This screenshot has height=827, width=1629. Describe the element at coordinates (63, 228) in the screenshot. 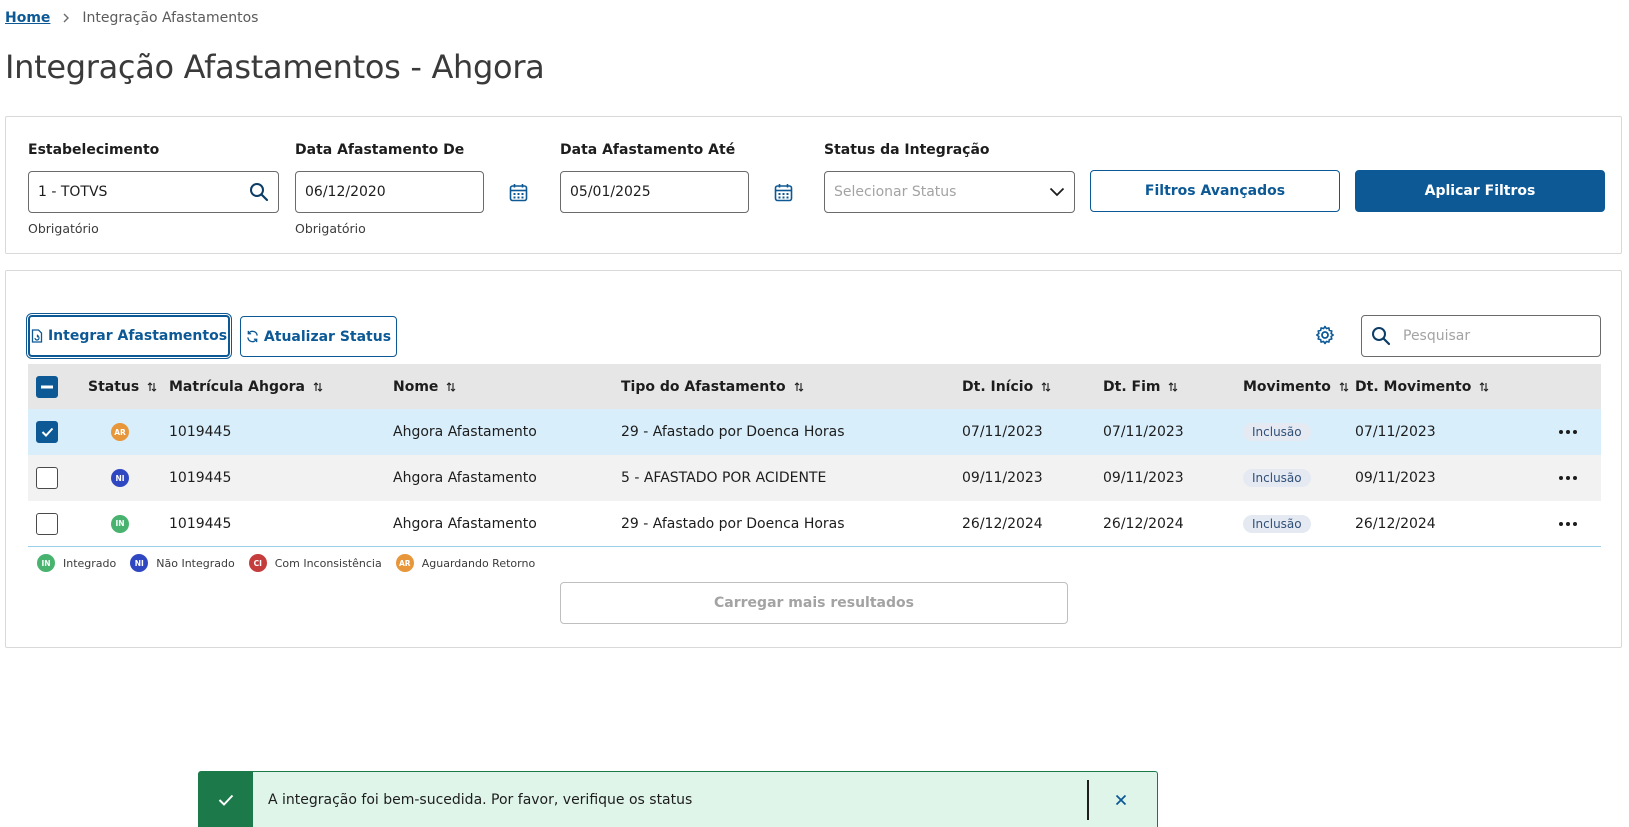

I see `establishment-help: Obrigatório` at that location.